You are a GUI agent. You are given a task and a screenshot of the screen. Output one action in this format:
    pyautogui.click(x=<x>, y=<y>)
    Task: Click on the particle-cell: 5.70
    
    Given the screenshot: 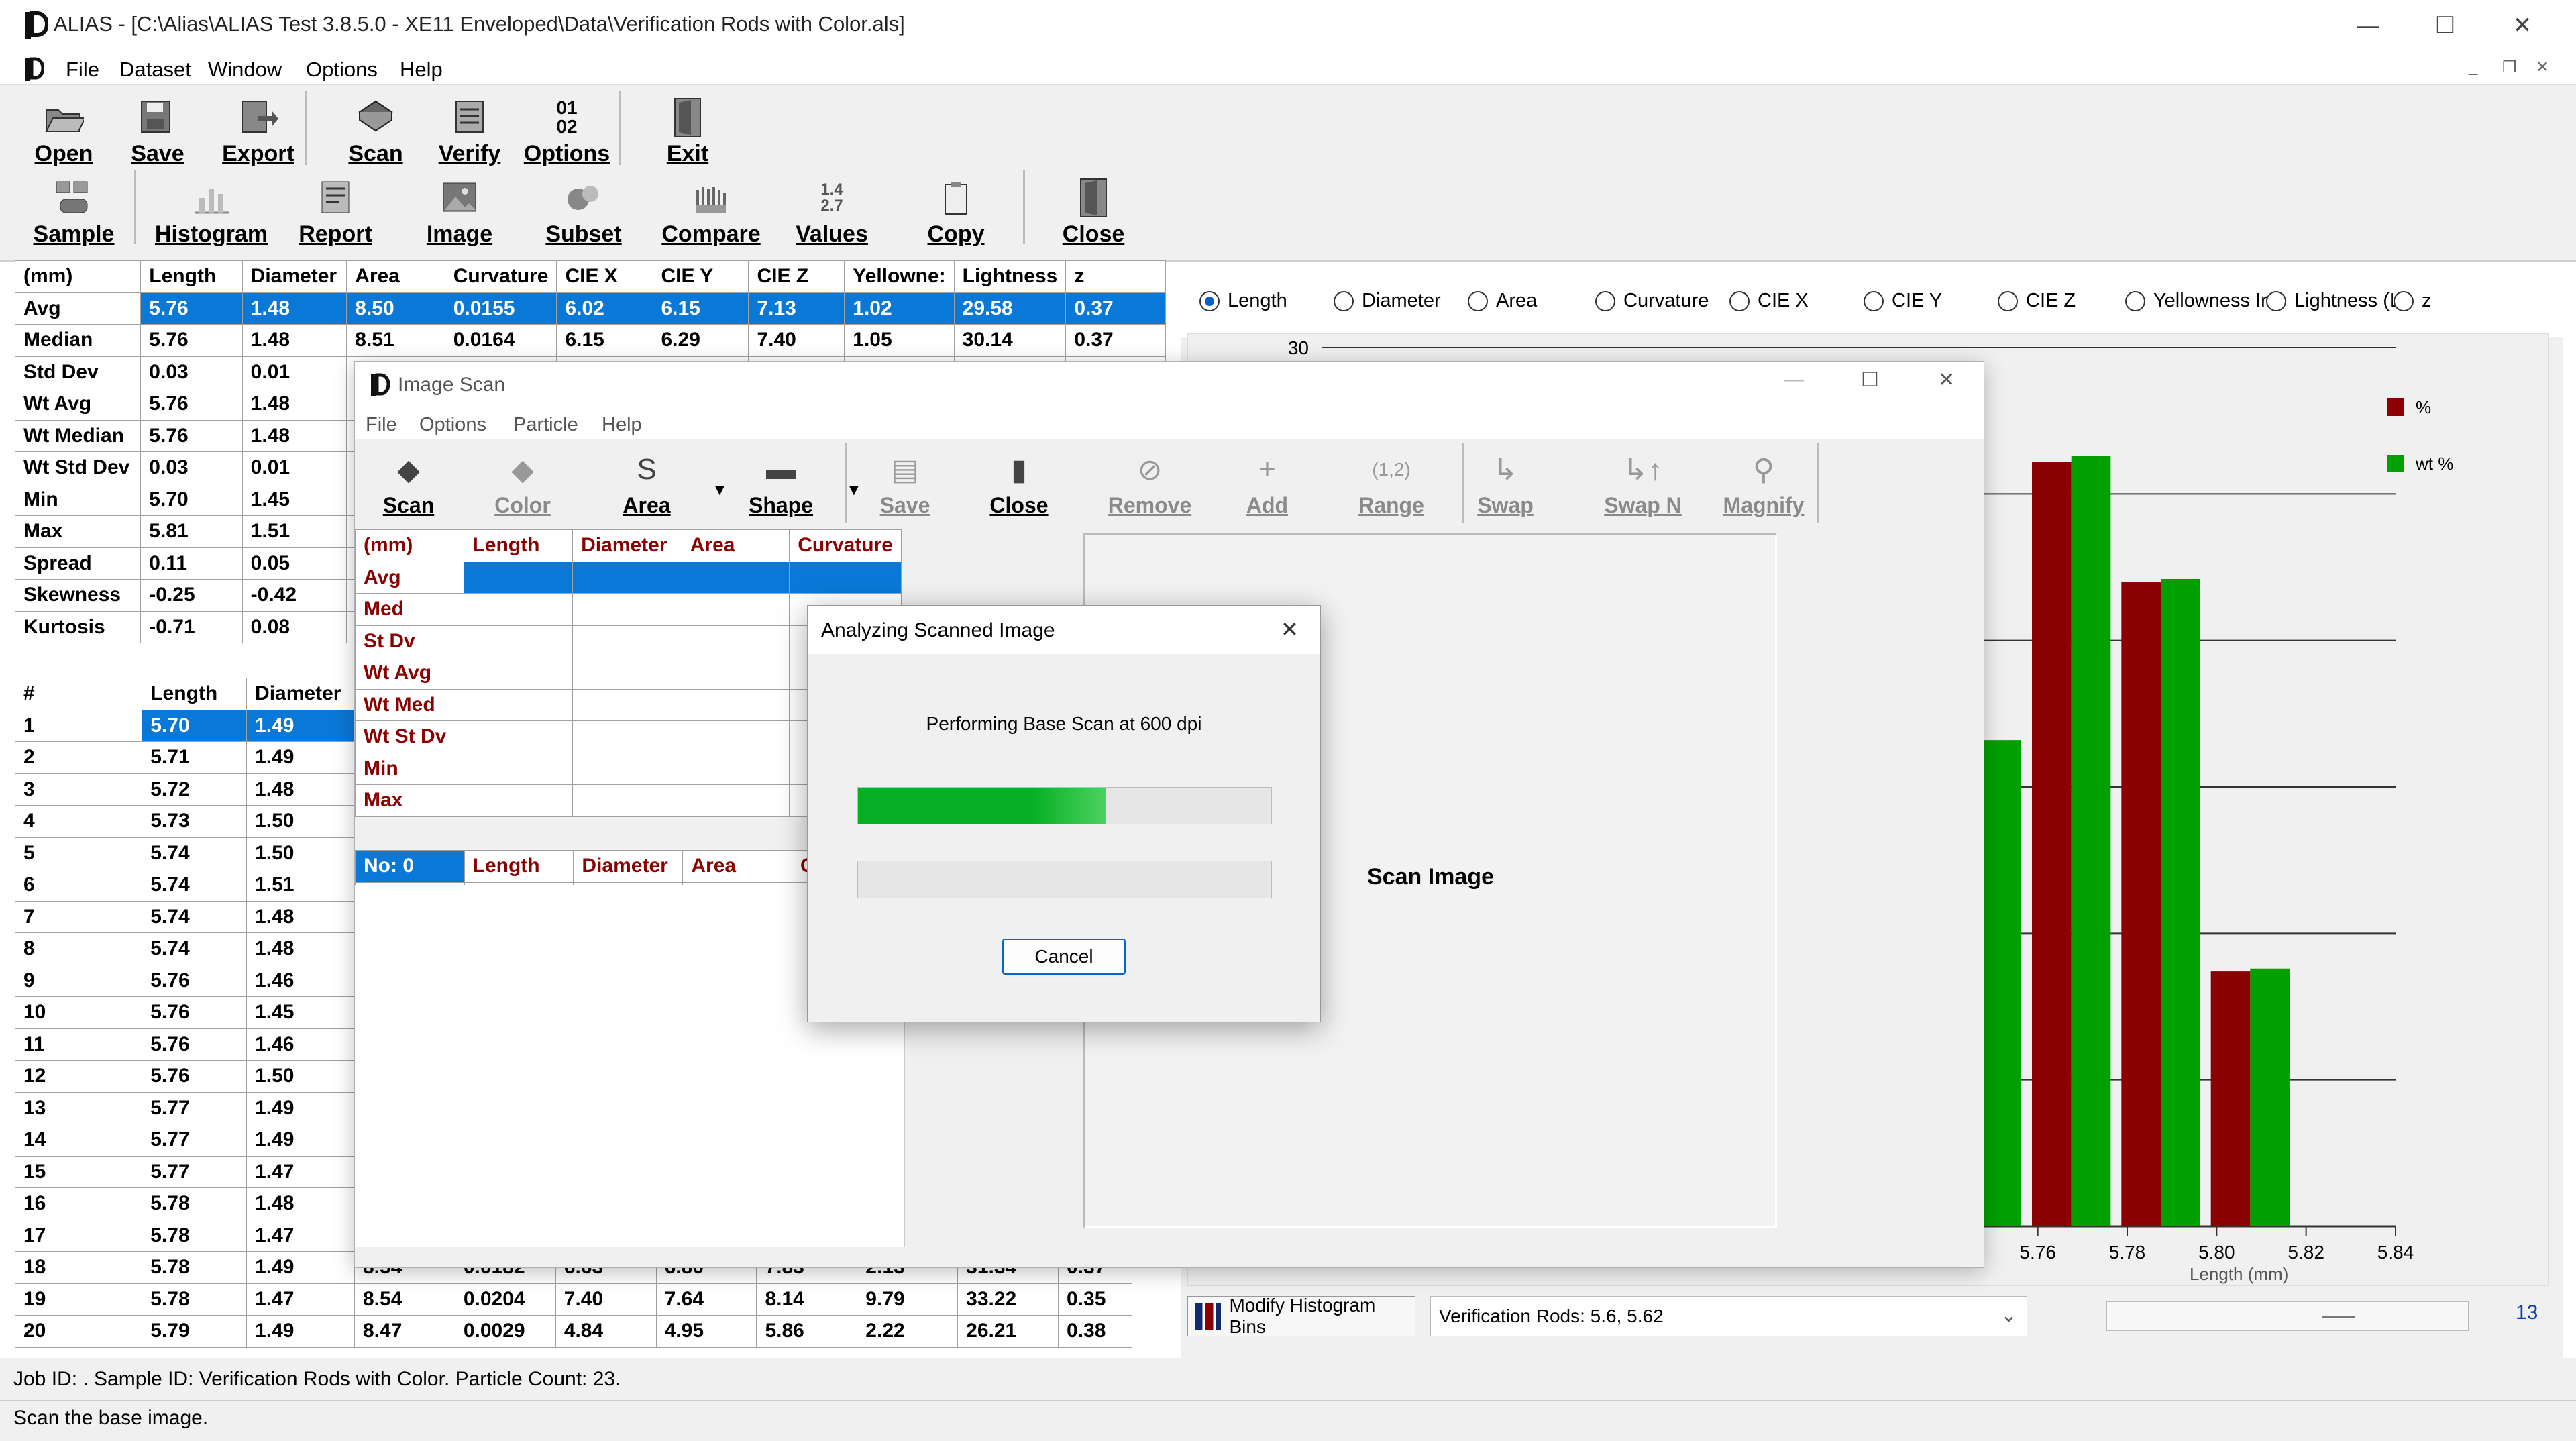 What is the action you would take?
    pyautogui.click(x=195, y=725)
    